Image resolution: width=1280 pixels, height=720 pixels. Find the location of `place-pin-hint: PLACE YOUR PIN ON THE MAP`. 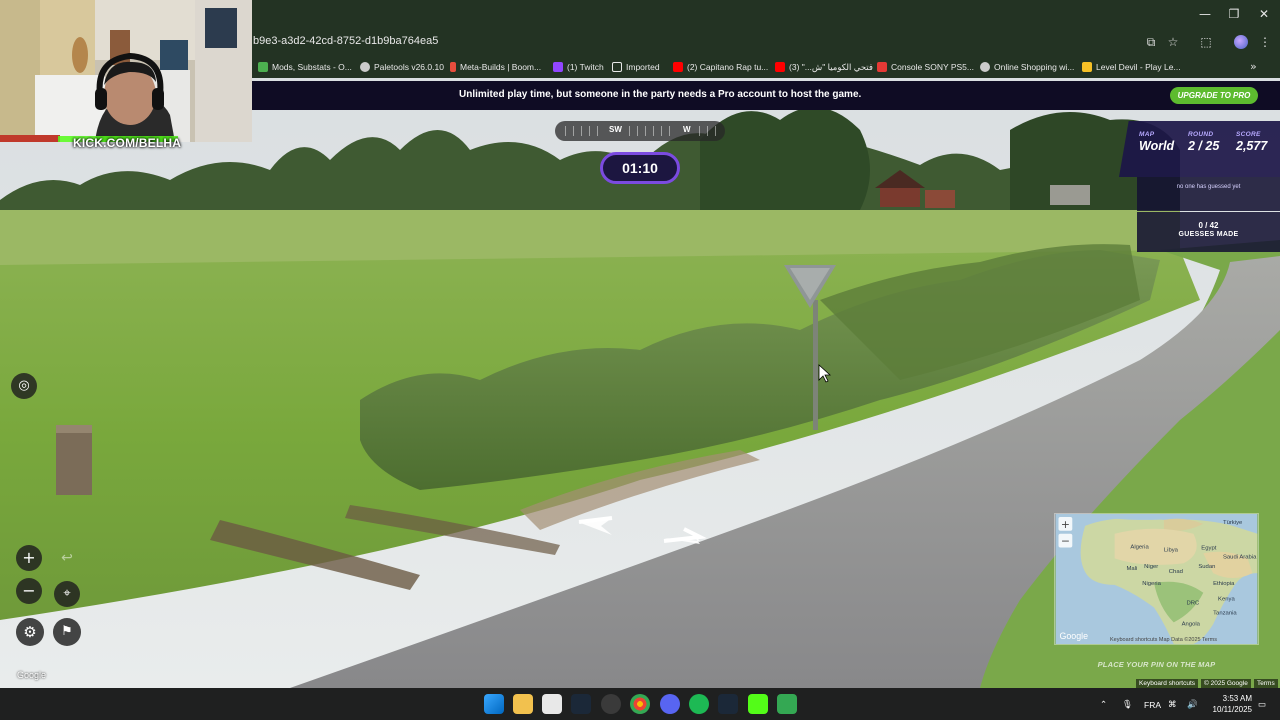

place-pin-hint: PLACE YOUR PIN ON THE MAP is located at coordinates (1156, 664).